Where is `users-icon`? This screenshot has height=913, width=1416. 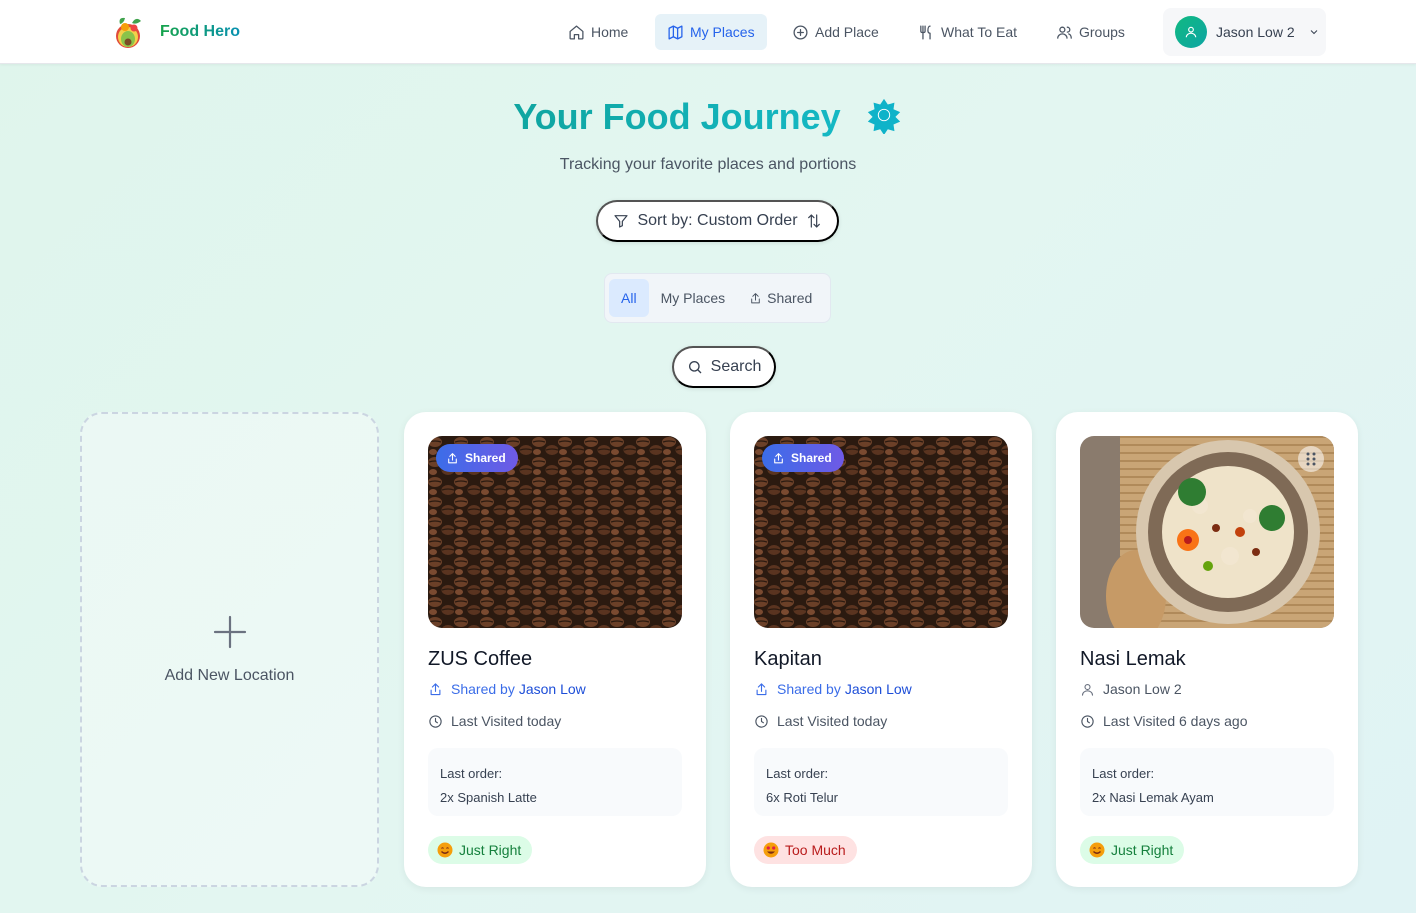 users-icon is located at coordinates (1064, 32).